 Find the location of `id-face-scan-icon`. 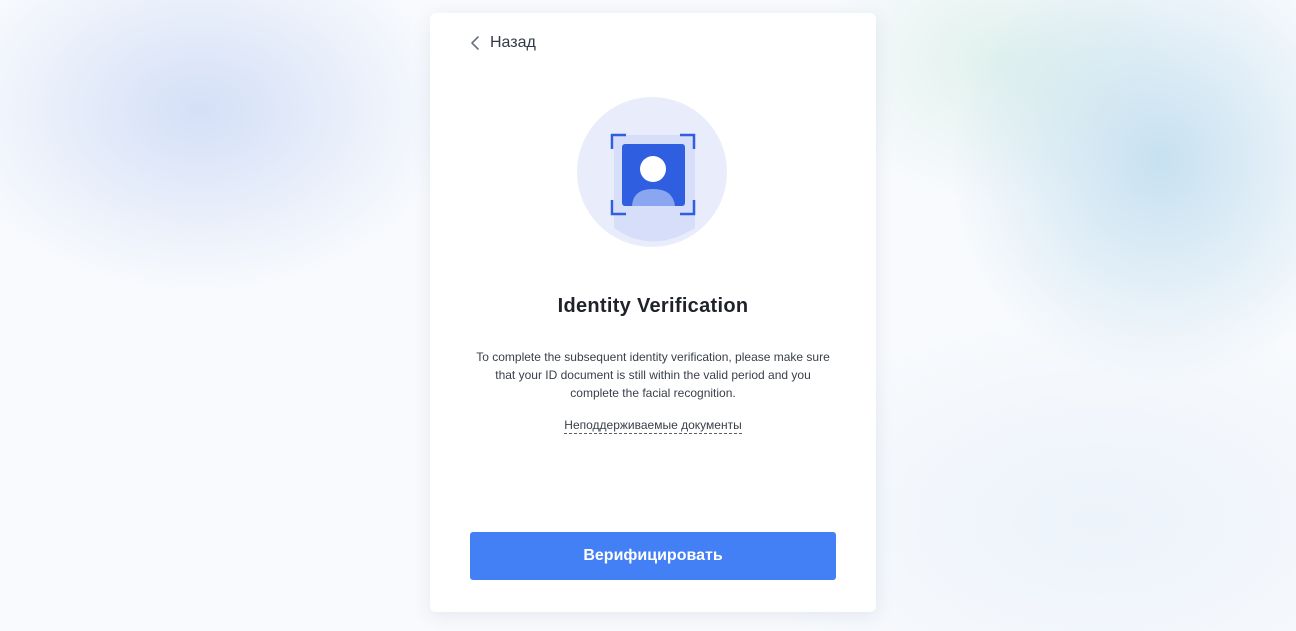

id-face-scan-icon is located at coordinates (652, 172).